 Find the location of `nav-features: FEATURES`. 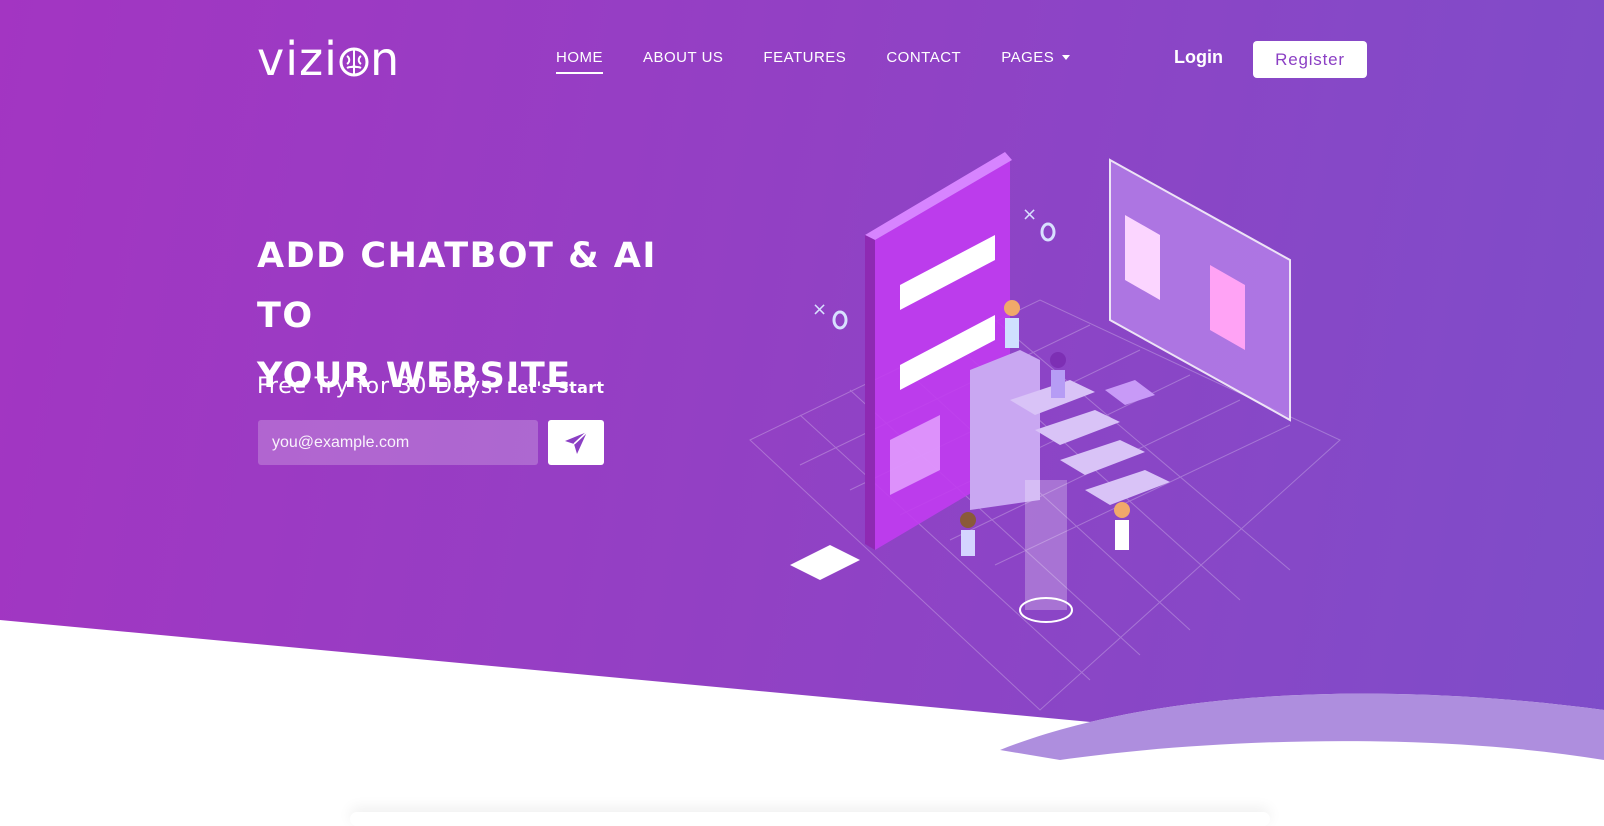

nav-features: FEATURES is located at coordinates (804, 60).